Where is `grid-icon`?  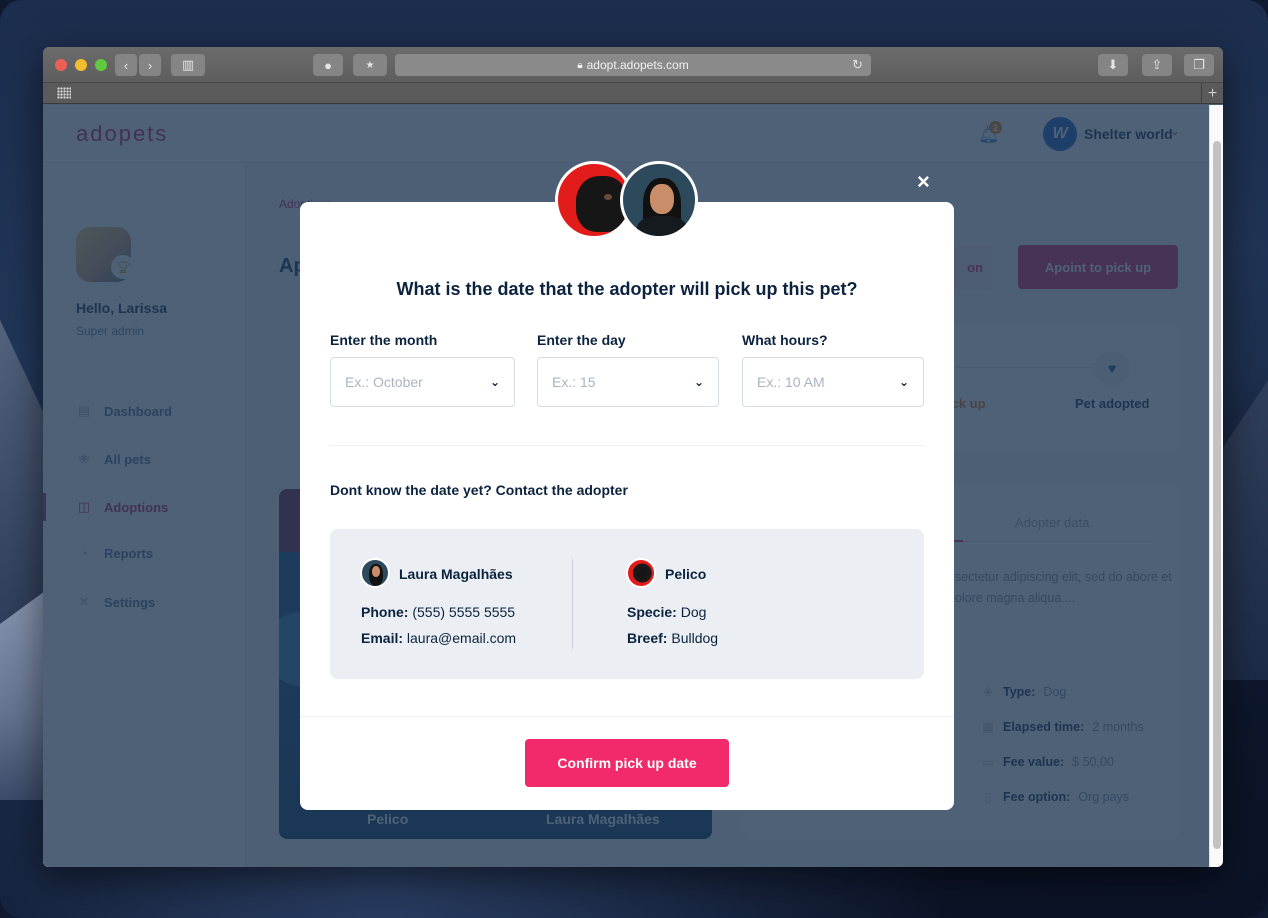
grid-icon is located at coordinates (64, 93).